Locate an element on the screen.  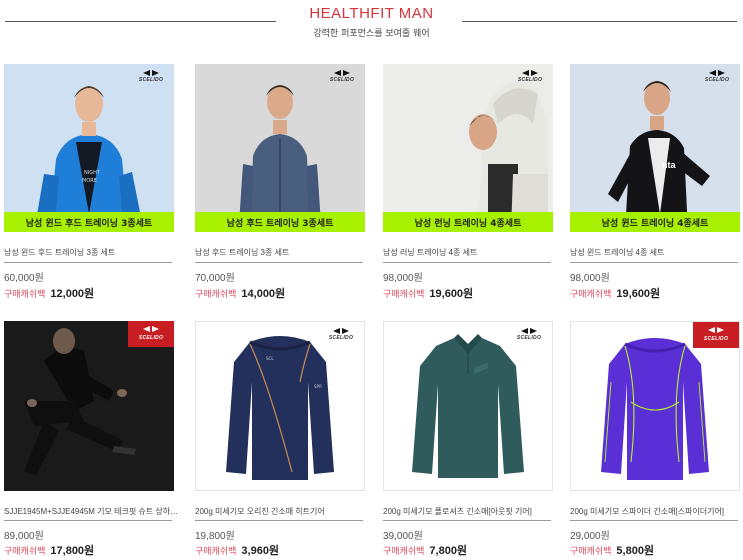
product-image: nta SCELIDO 남성 윈드 트레이닝 4종세트 is located at coordinates (655, 148).